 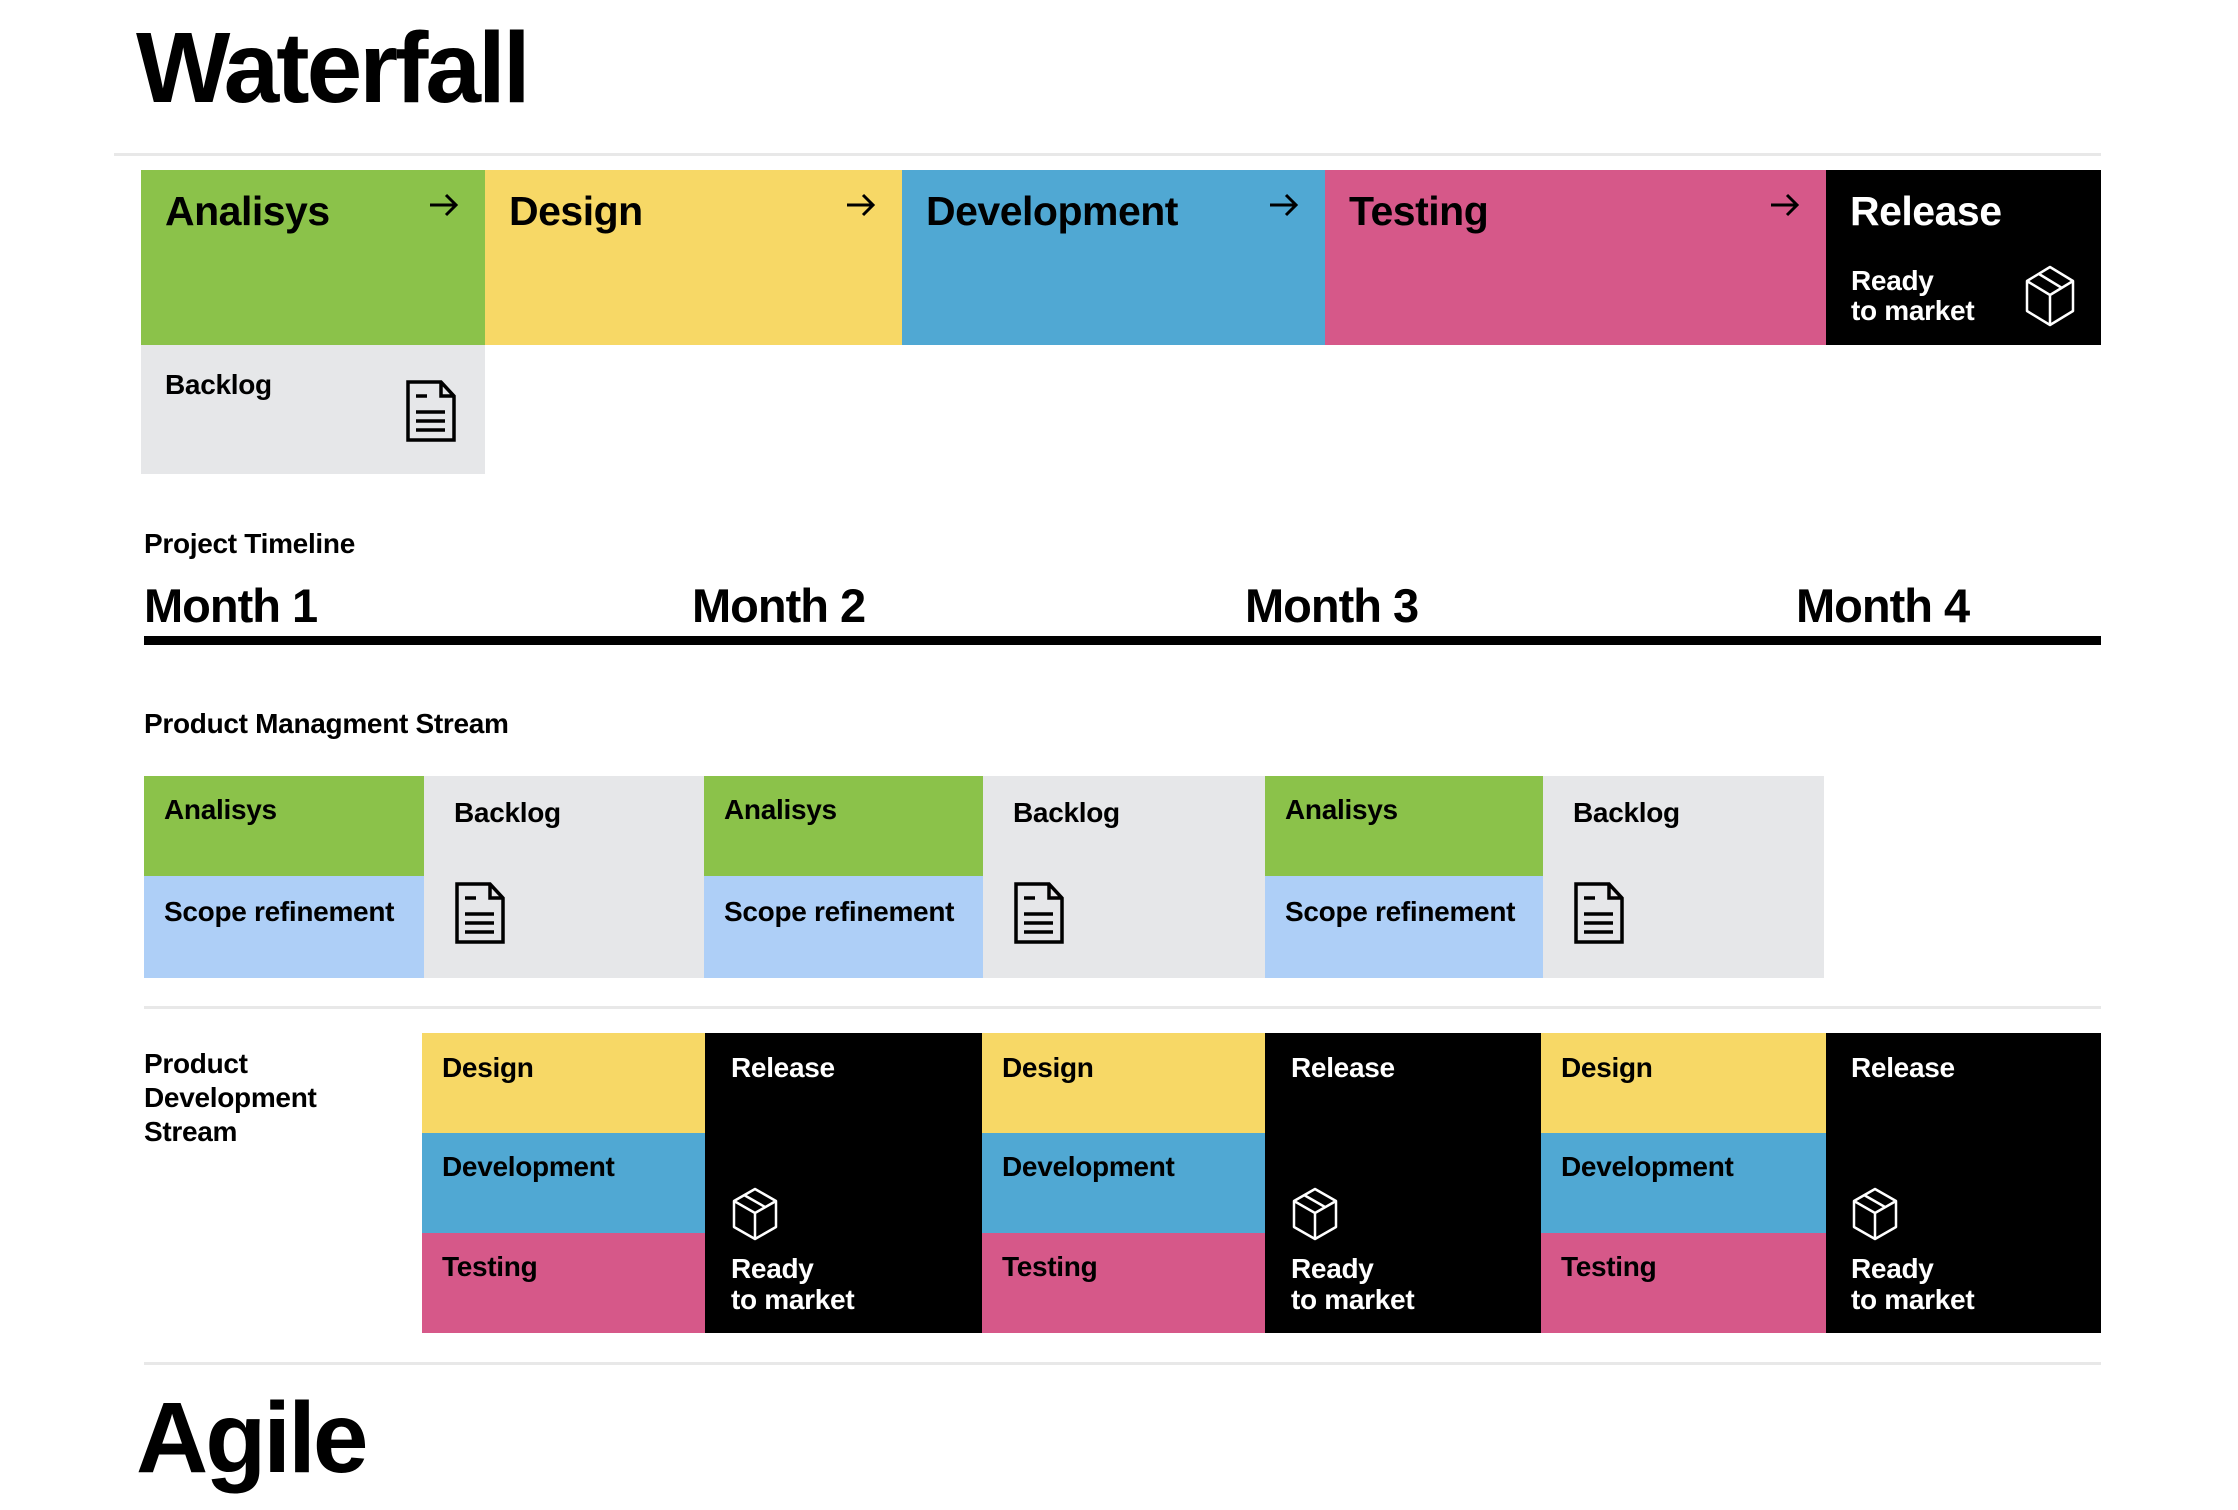 I want to click on phase-development: Development, so click(x=1113, y=257).